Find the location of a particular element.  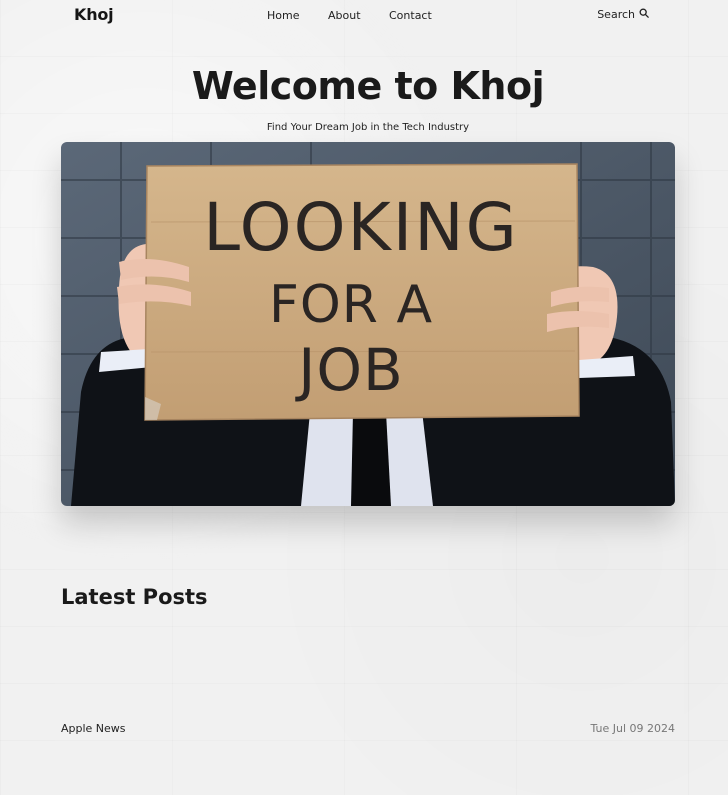

search-label: Search is located at coordinates (616, 14).